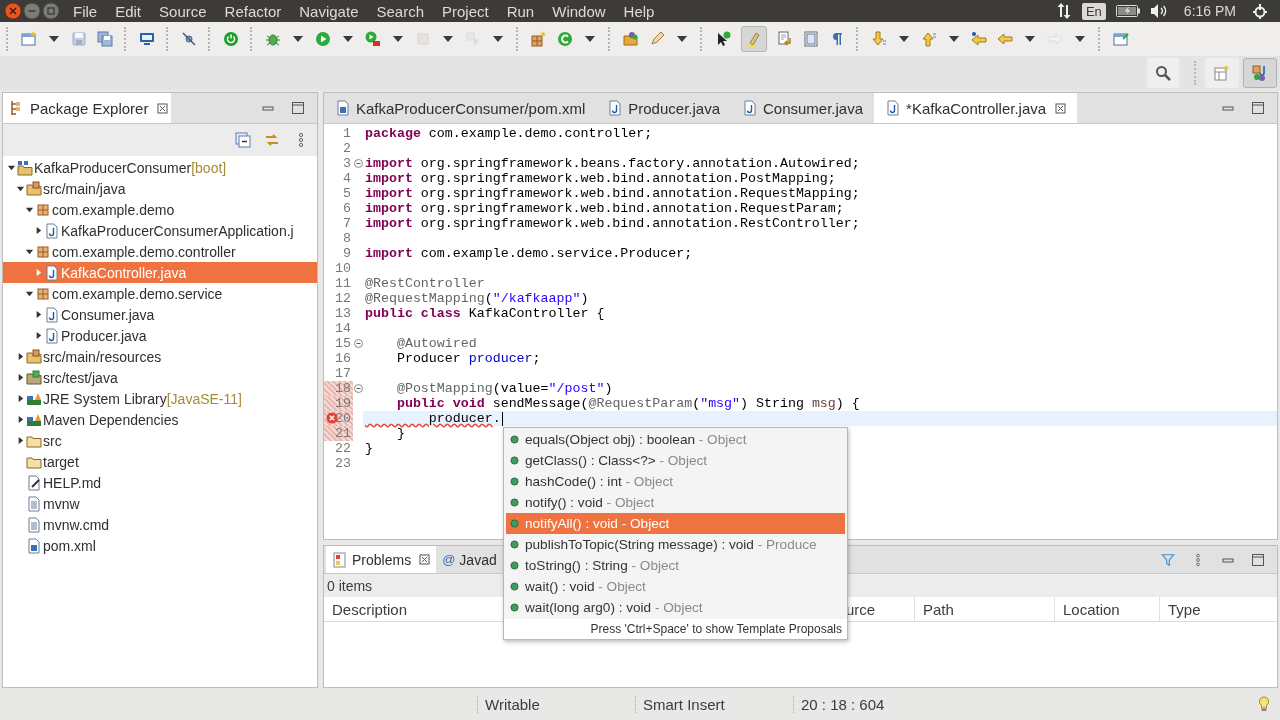 The image size is (1280, 720). What do you see at coordinates (160, 314) in the screenshot?
I see `tree-item: Consumer.java` at bounding box center [160, 314].